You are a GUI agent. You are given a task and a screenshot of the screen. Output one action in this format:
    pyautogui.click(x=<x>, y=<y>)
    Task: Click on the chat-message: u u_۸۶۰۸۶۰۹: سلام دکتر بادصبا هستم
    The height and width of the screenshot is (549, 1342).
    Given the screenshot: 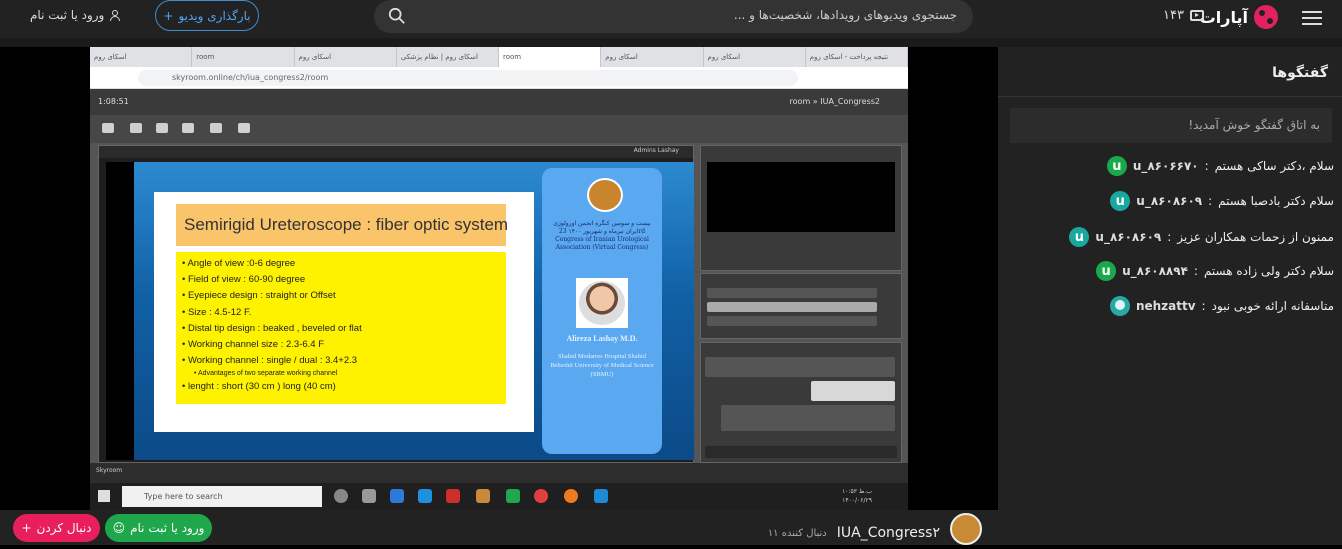 What is the action you would take?
    pyautogui.click(x=1222, y=201)
    